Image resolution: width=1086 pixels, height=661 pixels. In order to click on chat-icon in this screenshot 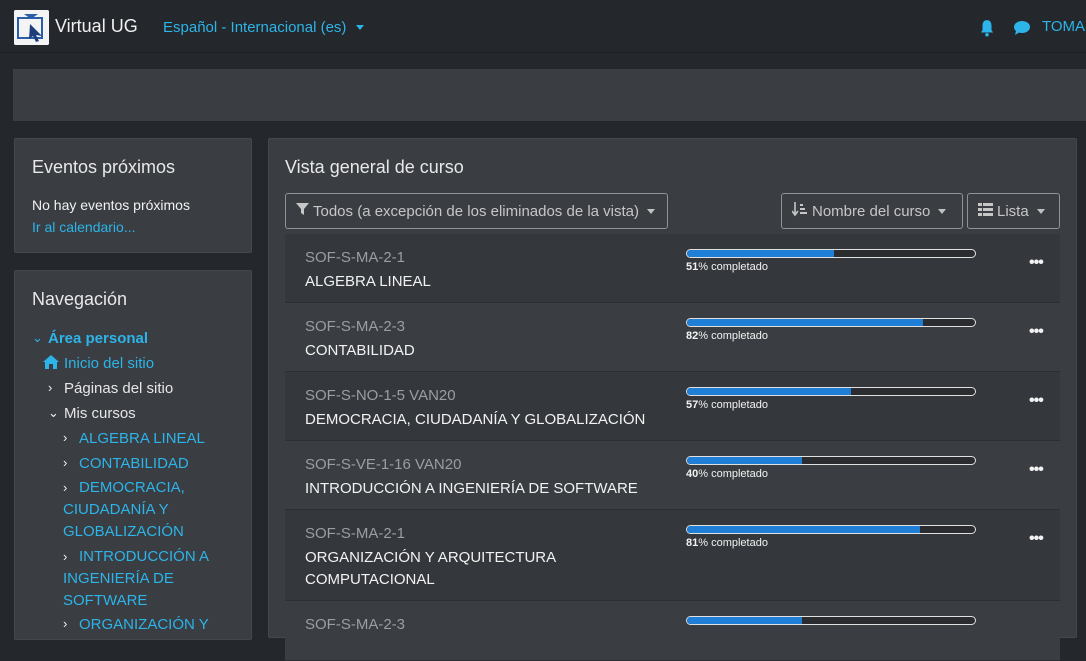, I will do `click(1022, 30)`.